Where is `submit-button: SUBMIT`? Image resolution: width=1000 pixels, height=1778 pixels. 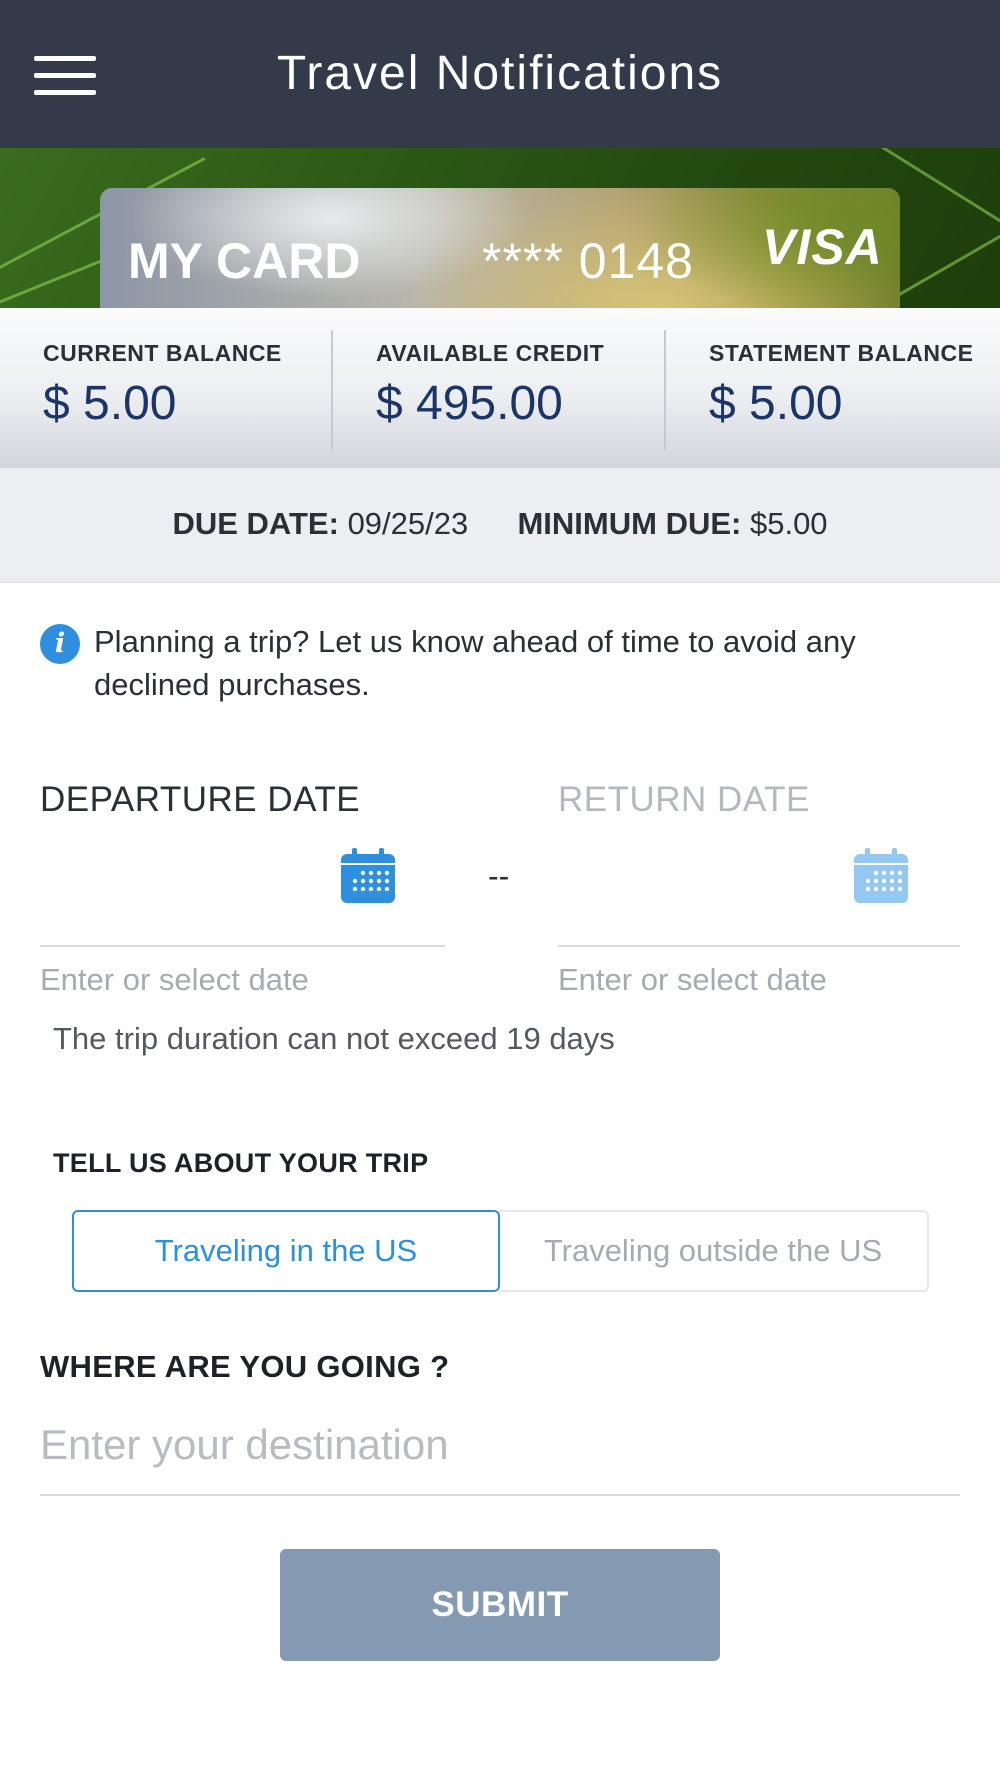
submit-button: SUBMIT is located at coordinates (500, 1605).